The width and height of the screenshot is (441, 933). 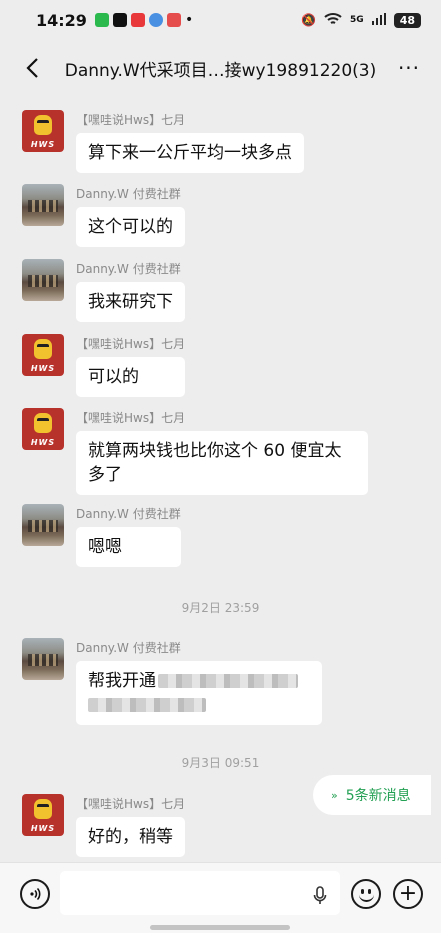 I want to click on more-button: ···, so click(x=409, y=68).